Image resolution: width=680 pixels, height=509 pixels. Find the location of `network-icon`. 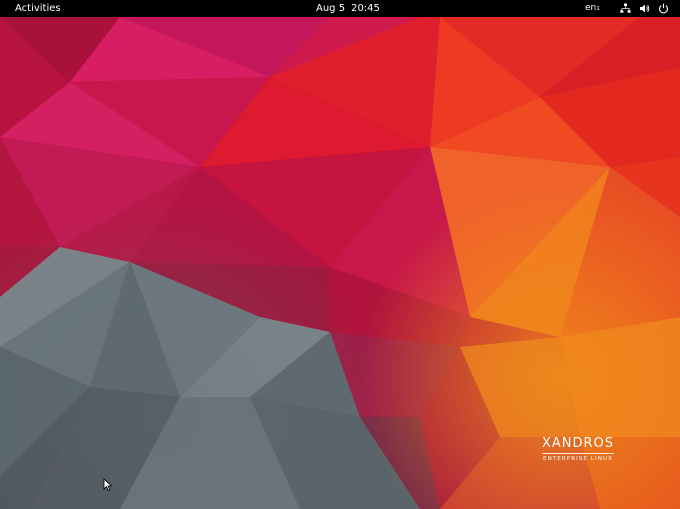

network-icon is located at coordinates (625, 8).